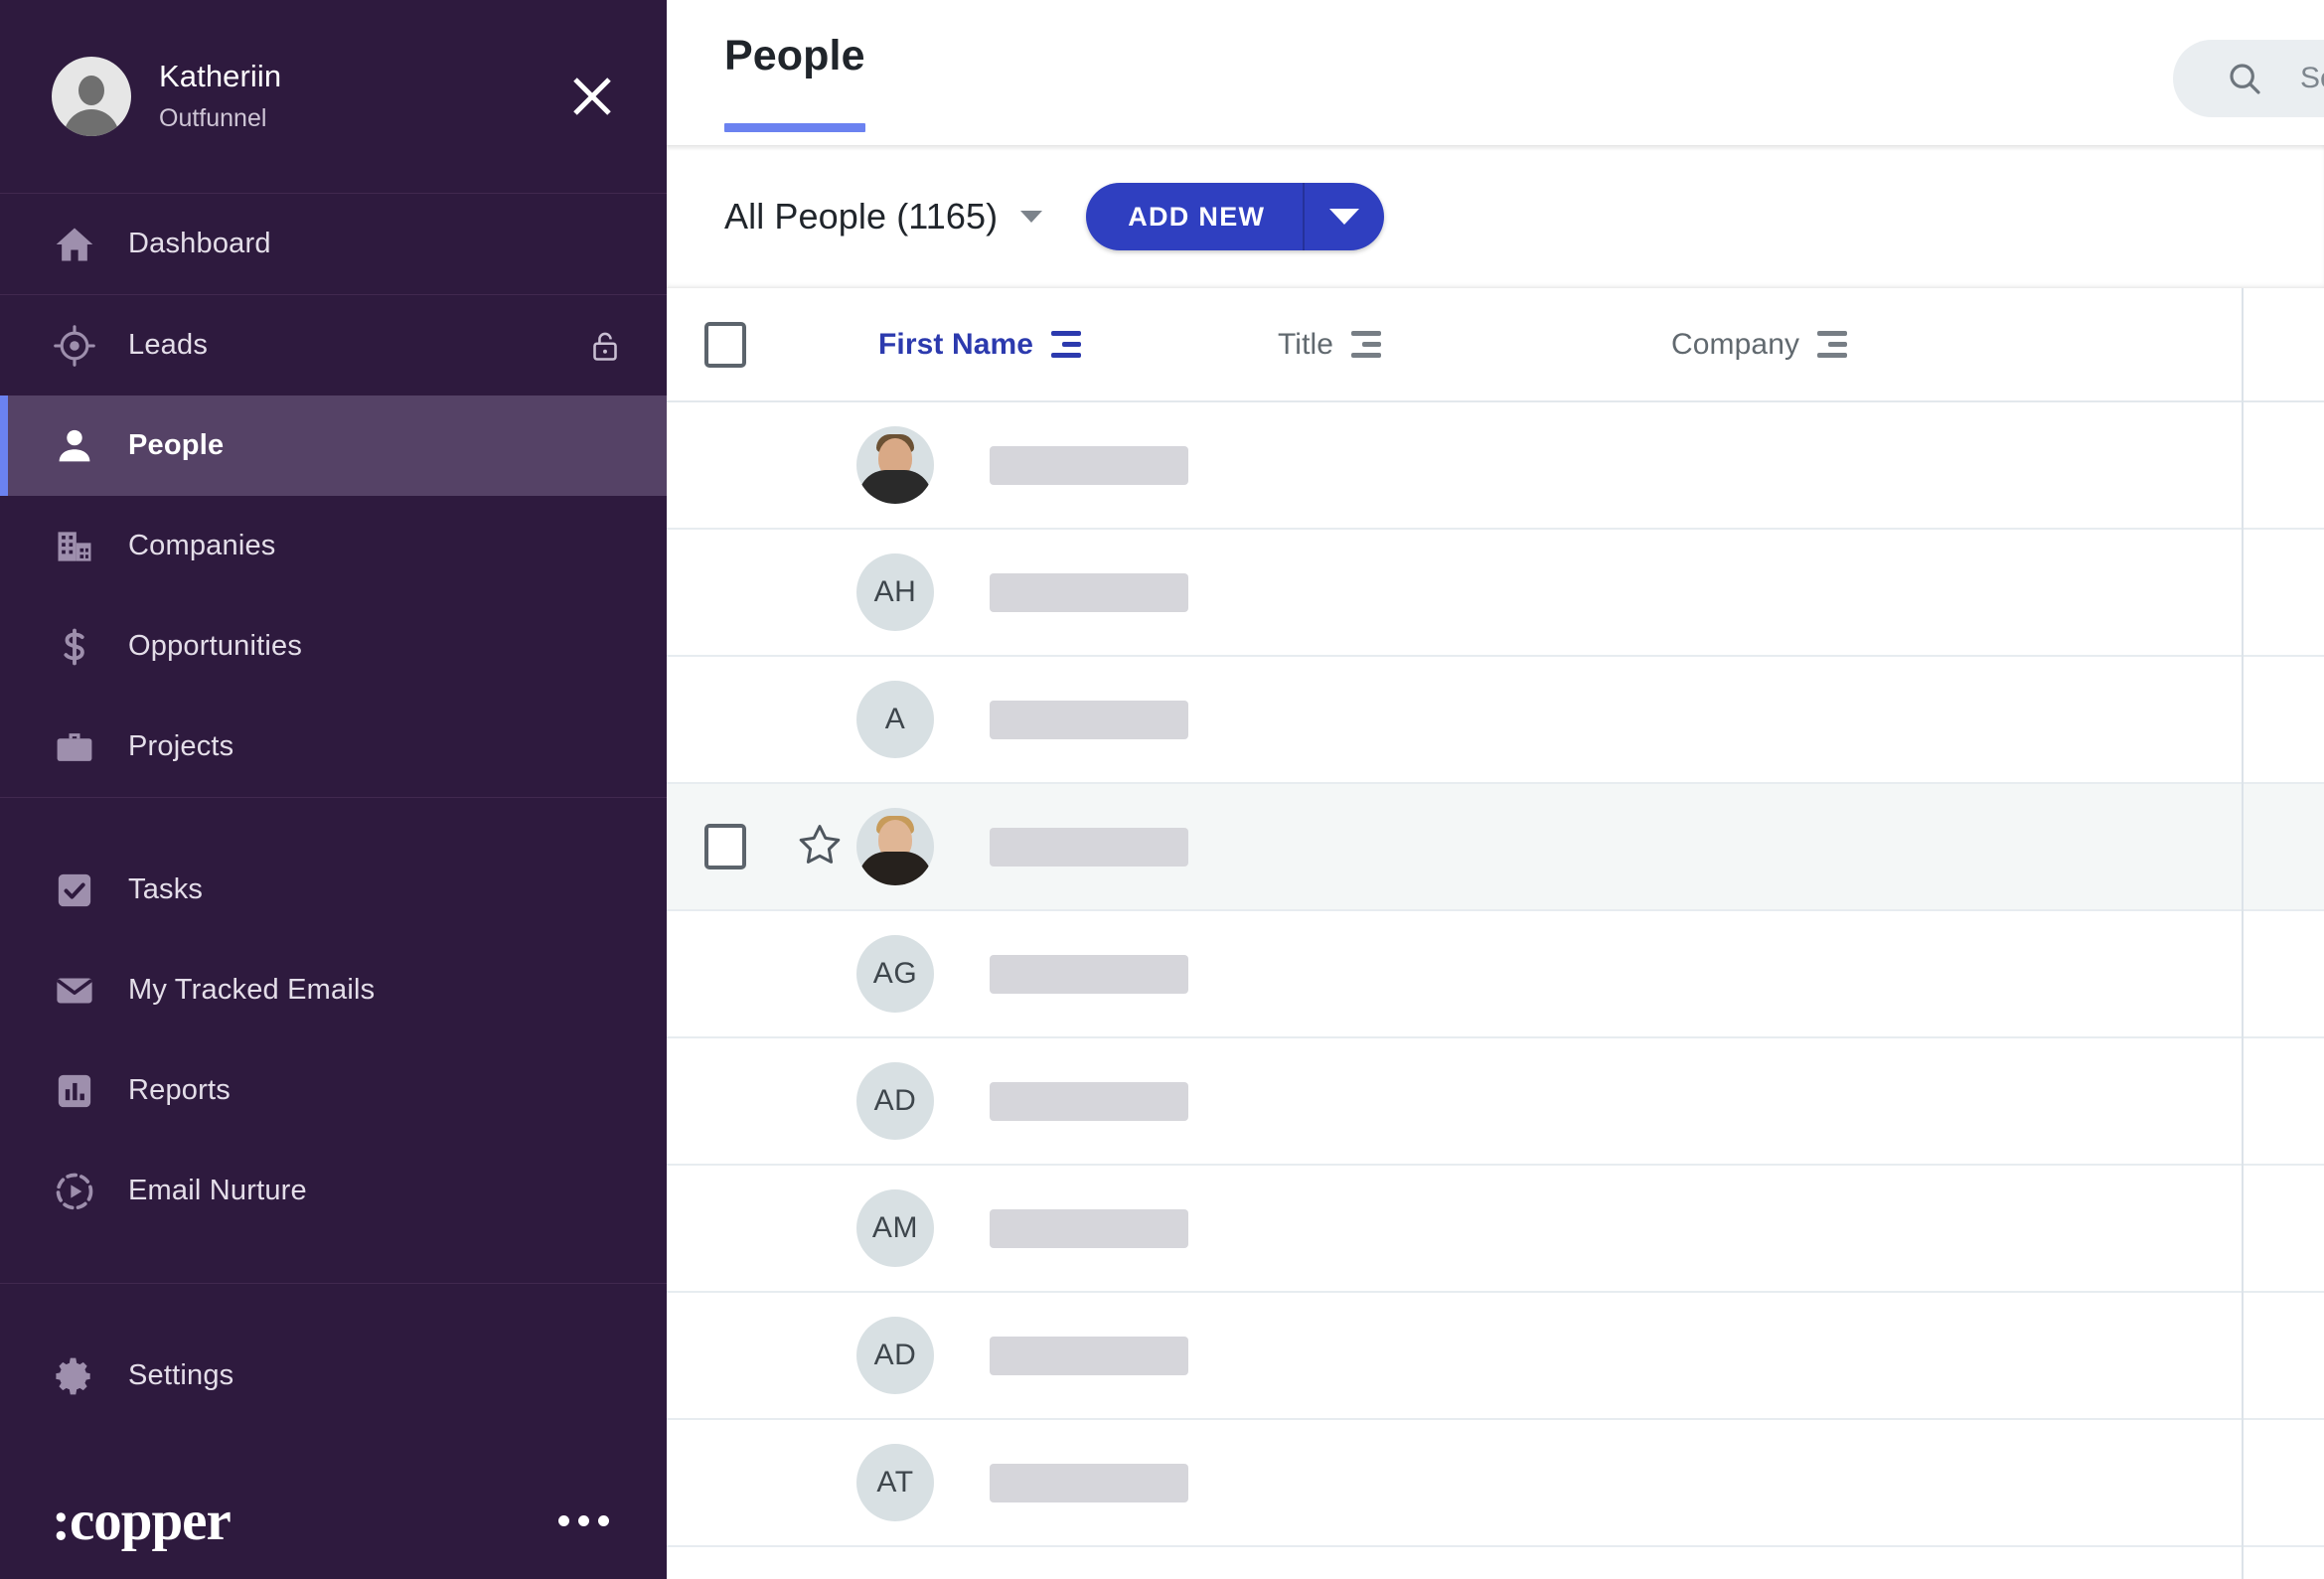 The image size is (2324, 1579). Describe the element at coordinates (1090, 974) in the screenshot. I see `row-name-cell: AG` at that location.